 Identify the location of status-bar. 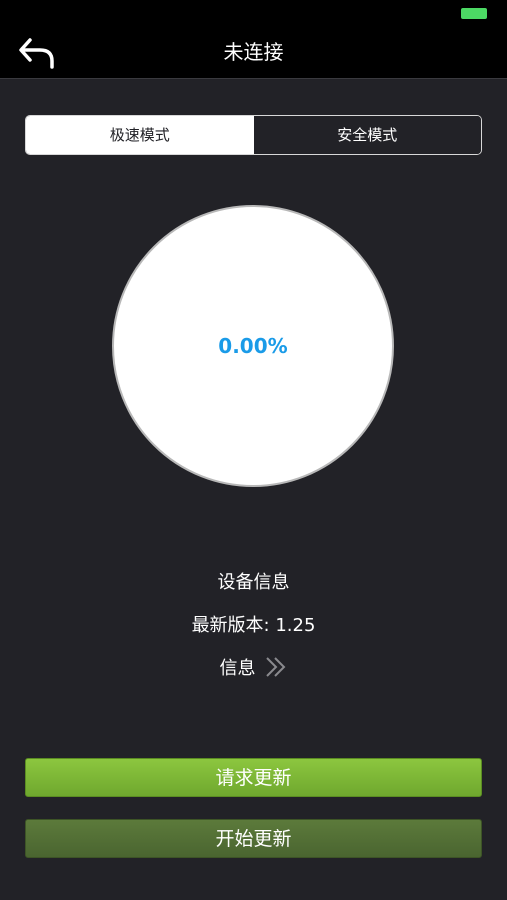
(253, 14).